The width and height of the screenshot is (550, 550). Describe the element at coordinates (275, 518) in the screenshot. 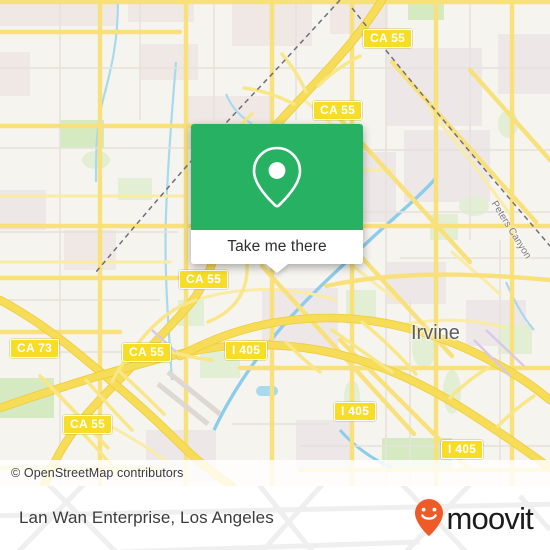

I see `footer-bar: Lan Wan Enterprise, Los Angeles moovit` at that location.